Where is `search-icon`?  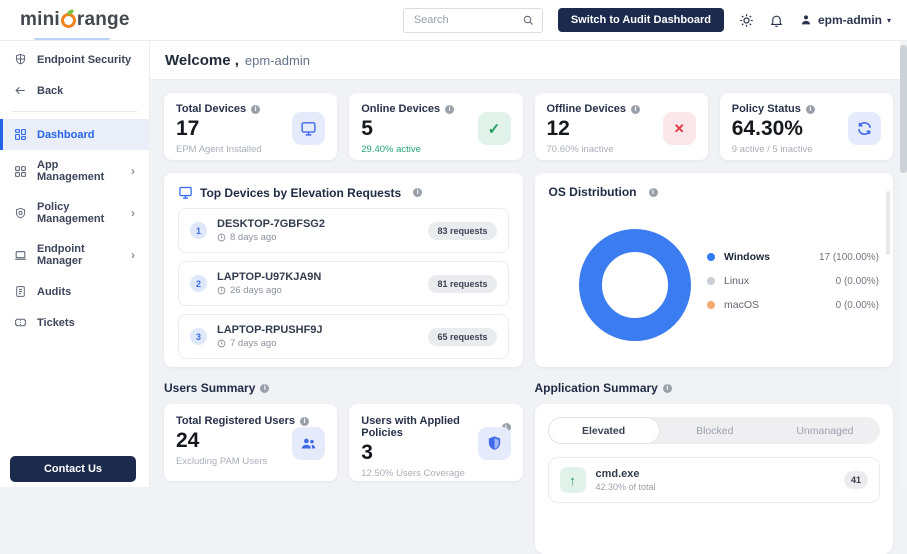 search-icon is located at coordinates (528, 20).